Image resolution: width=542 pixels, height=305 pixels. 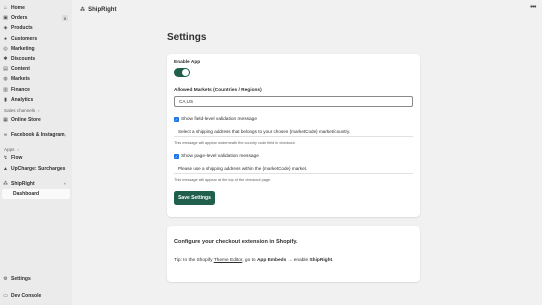 I want to click on online-store-icon: ▦, so click(x=5, y=119).